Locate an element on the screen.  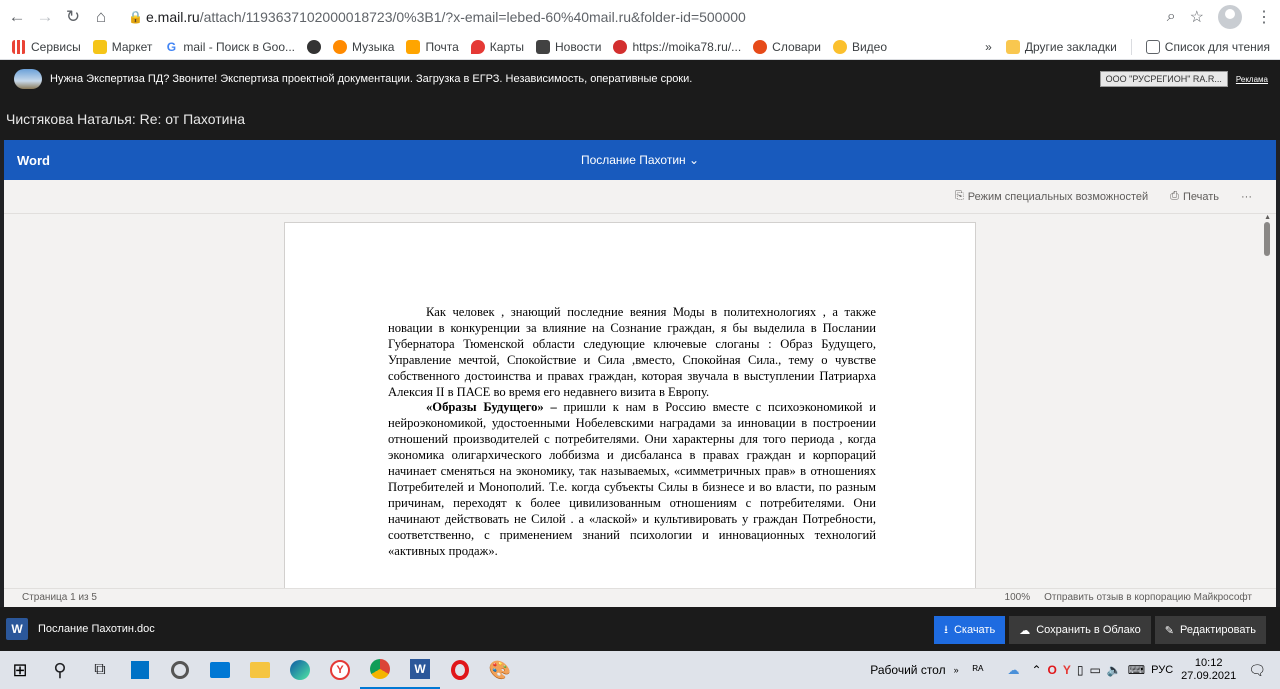
cloud-sync-icon: ☁ is located at coordinates (1013, 670).